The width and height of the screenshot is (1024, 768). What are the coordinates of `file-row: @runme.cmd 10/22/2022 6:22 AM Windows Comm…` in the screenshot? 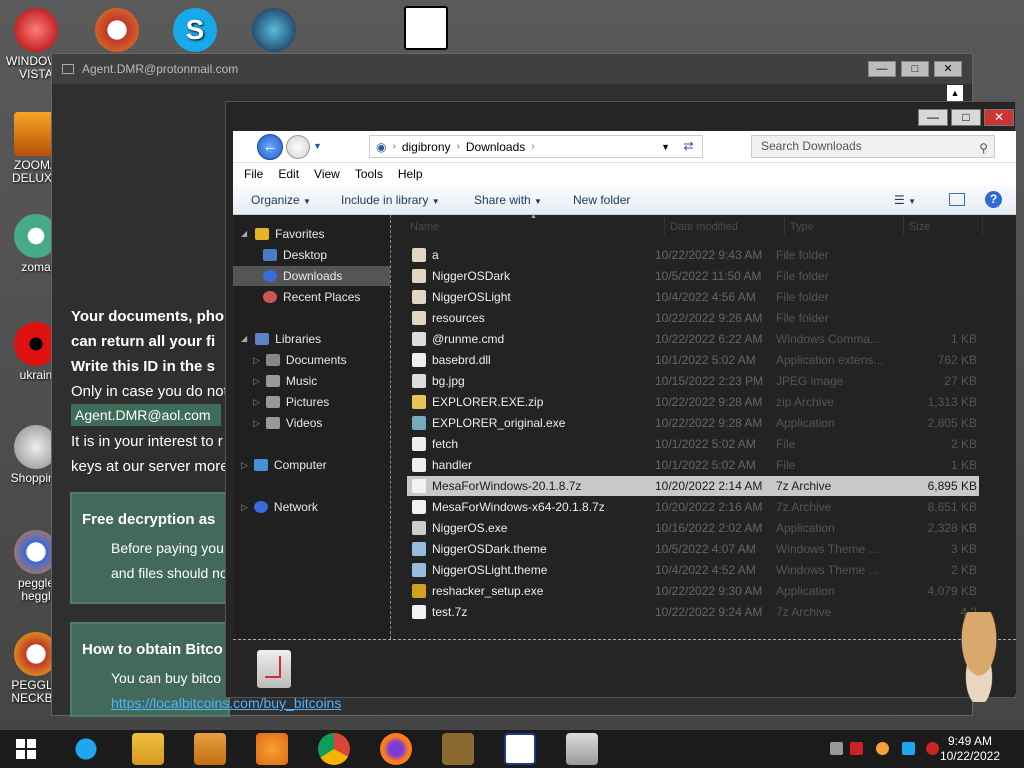 It's located at (693, 339).